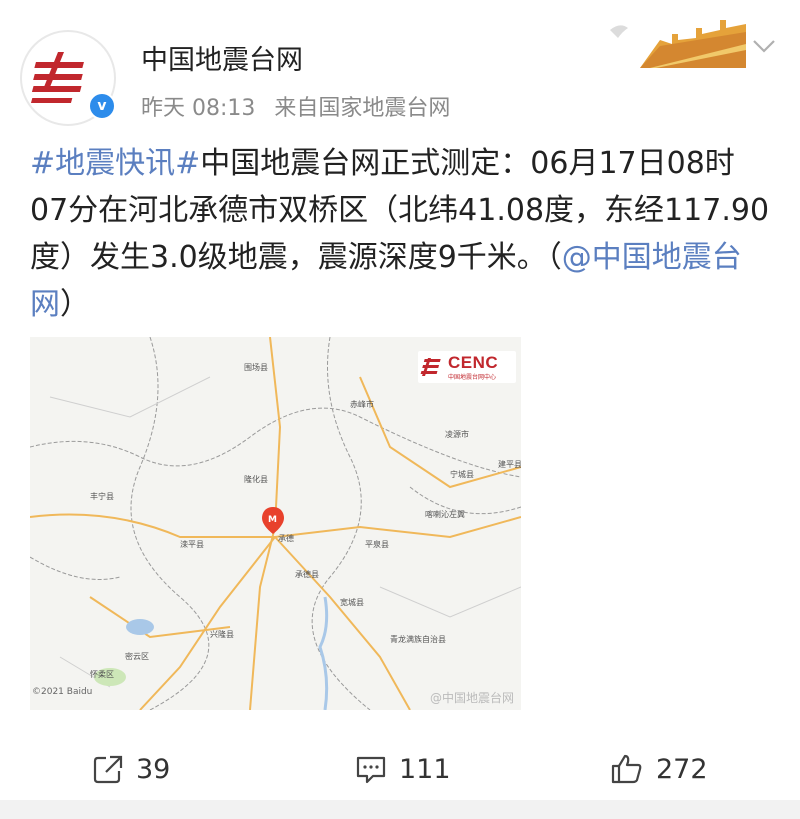  I want to click on svg-text: 丰宁县, so click(102, 496).